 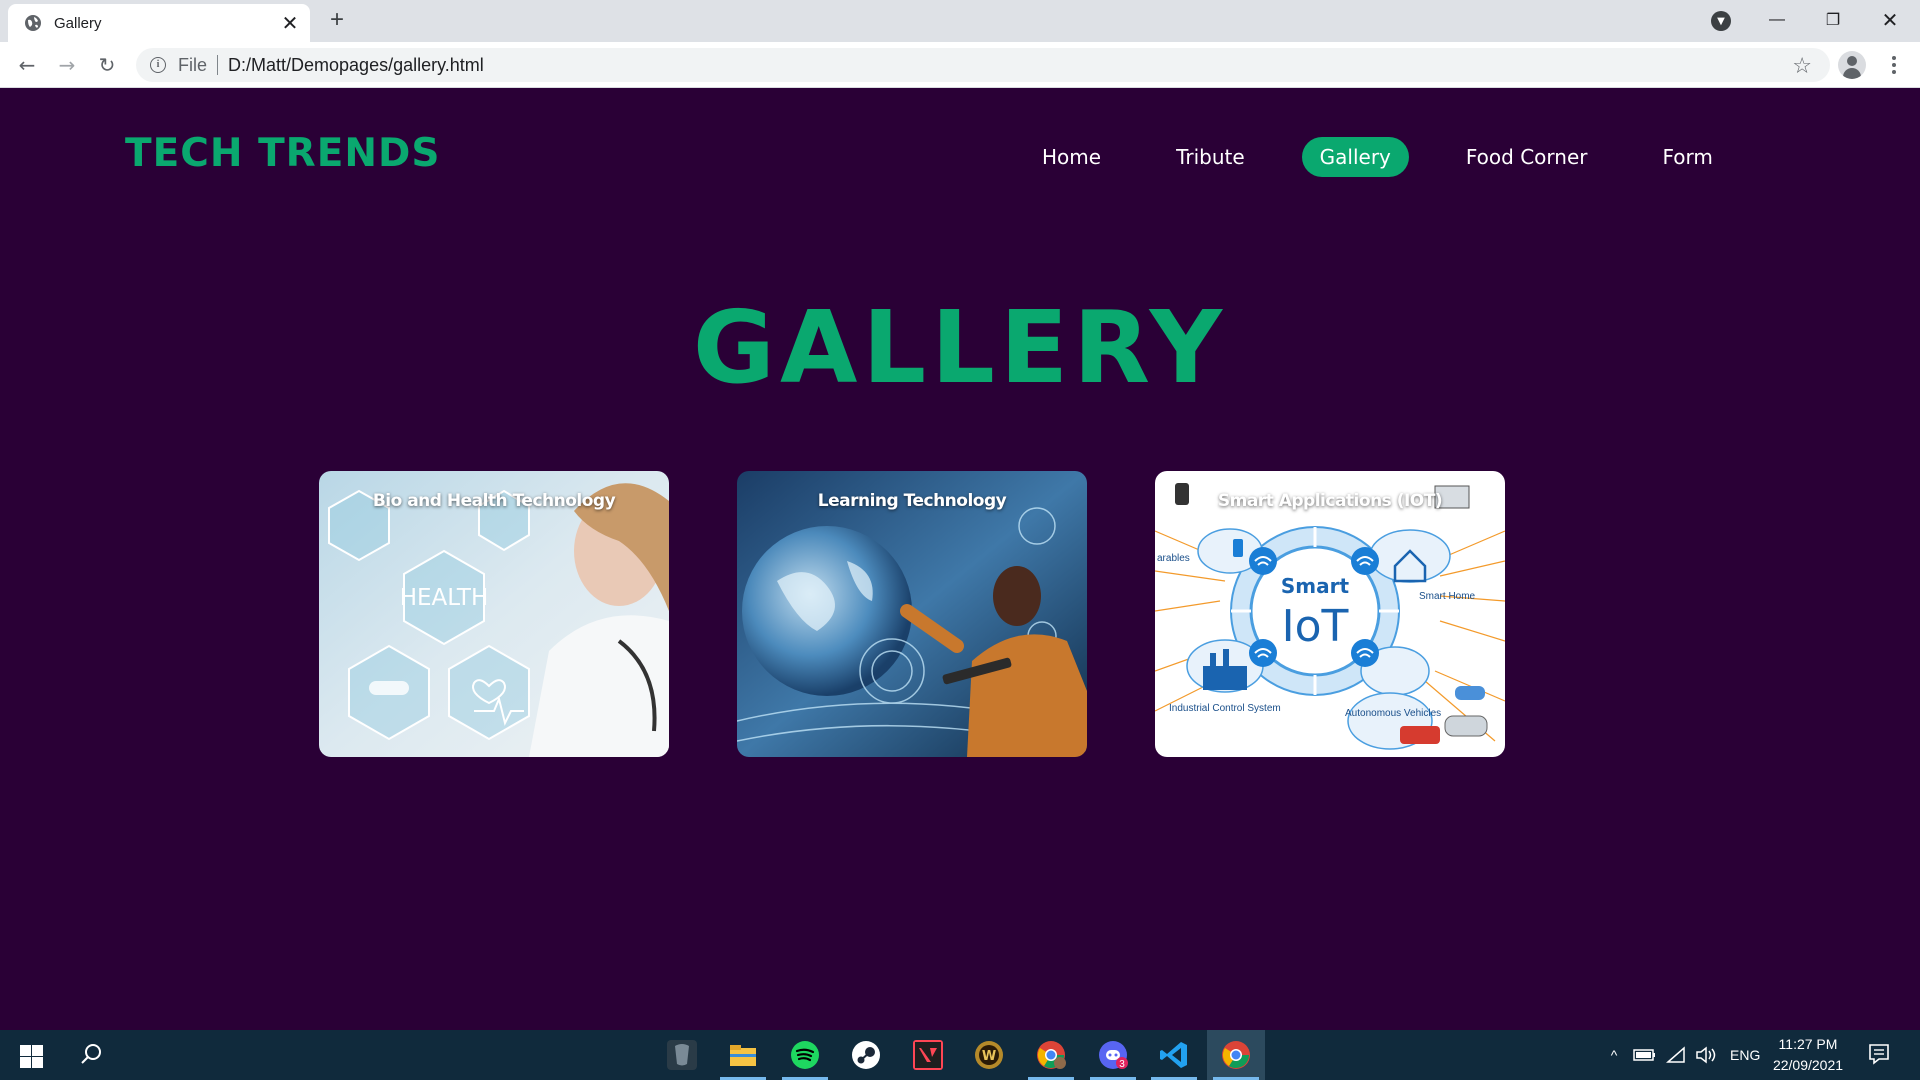 What do you see at coordinates (960, 21) in the screenshot?
I see `browser-tab-strip: Gallery ✕ + ▼ — ❐ ✕` at bounding box center [960, 21].